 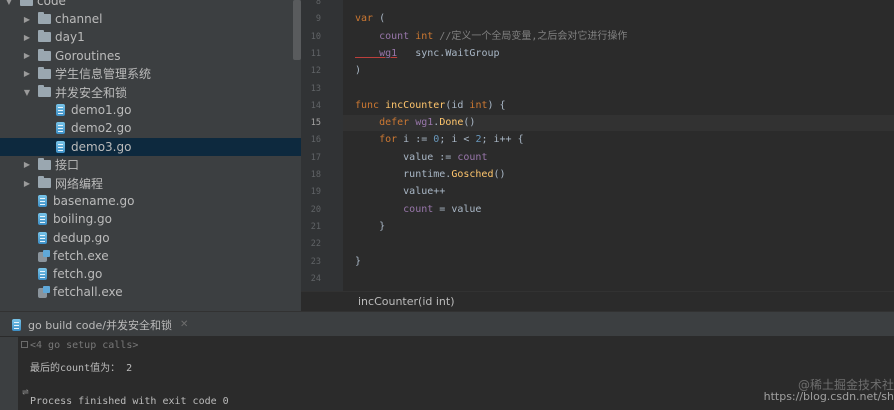 I want to click on tree-item: boiling.go, so click(x=150, y=219).